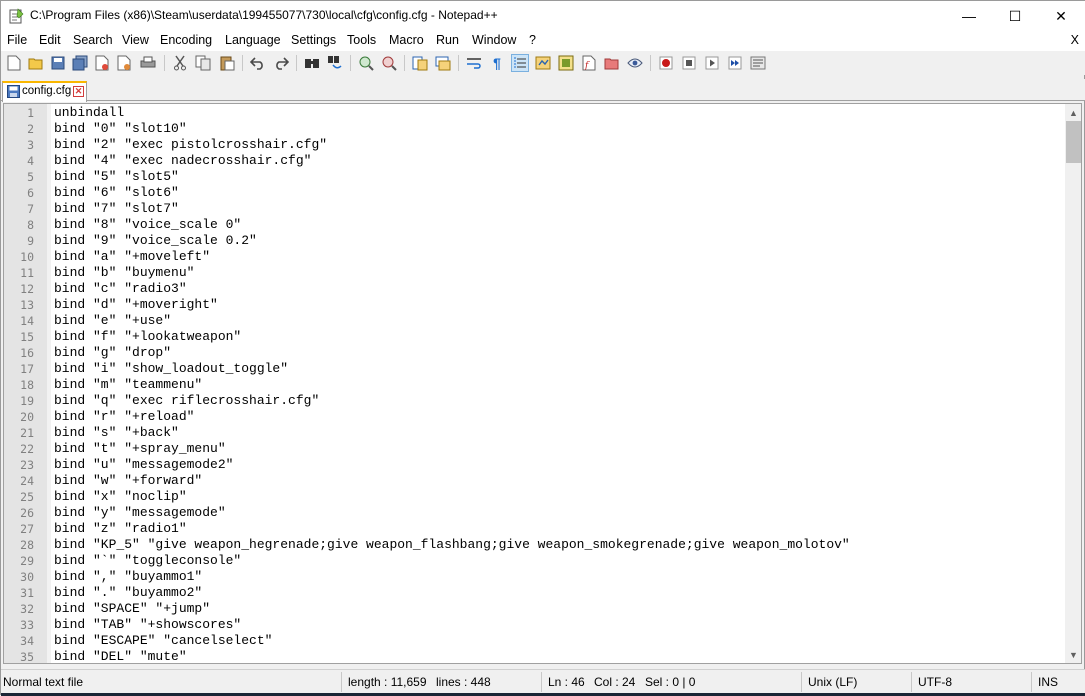  Describe the element at coordinates (128, 576) in the screenshot. I see `line-text: bind "," "buyammo1"` at that location.